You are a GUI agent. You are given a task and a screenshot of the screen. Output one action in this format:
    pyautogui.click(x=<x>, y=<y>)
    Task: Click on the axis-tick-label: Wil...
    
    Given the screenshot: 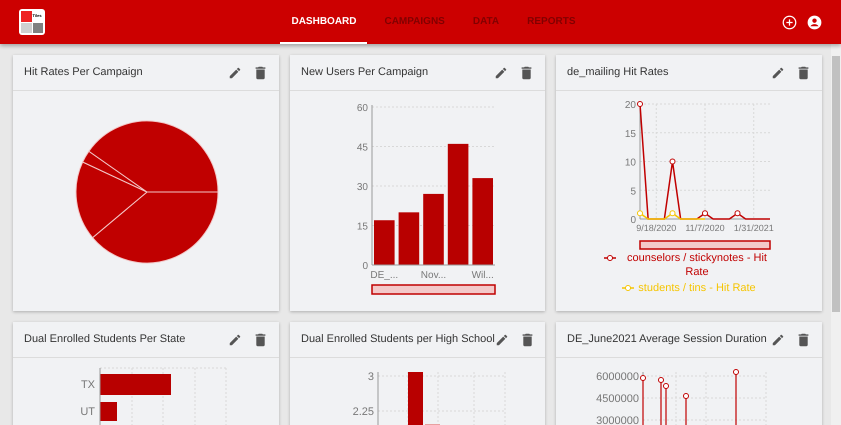 What is the action you would take?
    pyautogui.click(x=483, y=275)
    